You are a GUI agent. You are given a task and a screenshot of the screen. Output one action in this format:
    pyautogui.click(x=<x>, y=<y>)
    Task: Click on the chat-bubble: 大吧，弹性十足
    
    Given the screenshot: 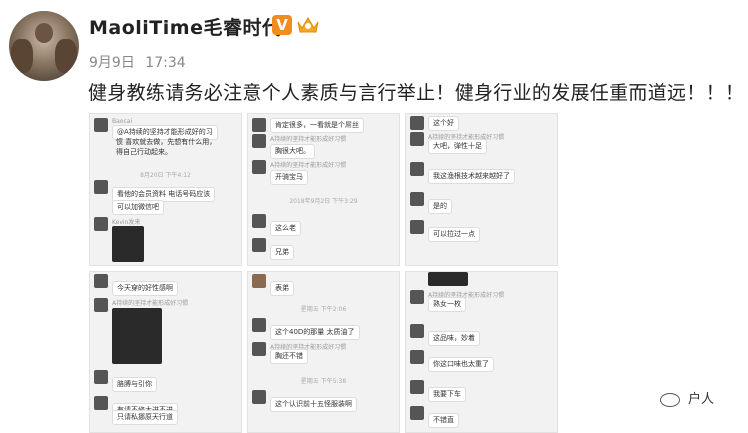 What is the action you would take?
    pyautogui.click(x=457, y=146)
    